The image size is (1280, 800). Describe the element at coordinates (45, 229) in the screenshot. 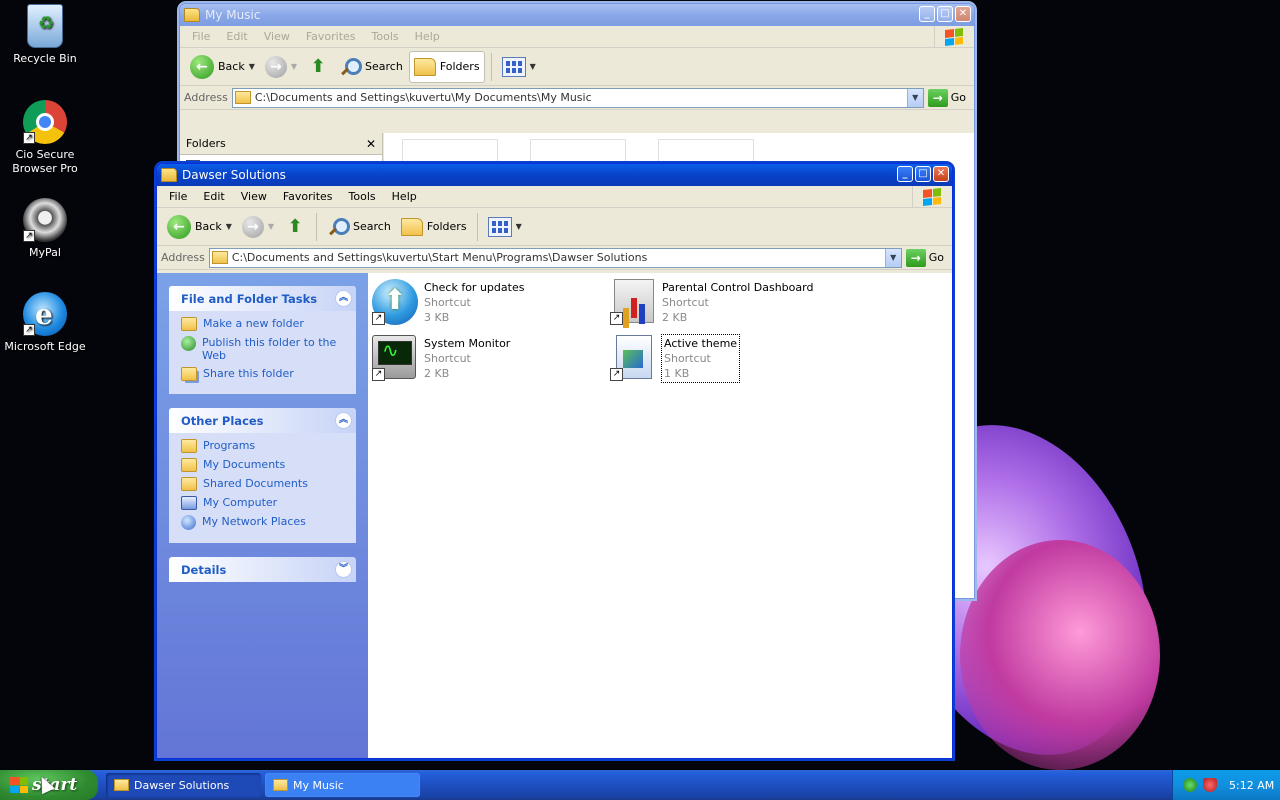

I see `desktop-icon-mypal: ↗ MyPal` at that location.